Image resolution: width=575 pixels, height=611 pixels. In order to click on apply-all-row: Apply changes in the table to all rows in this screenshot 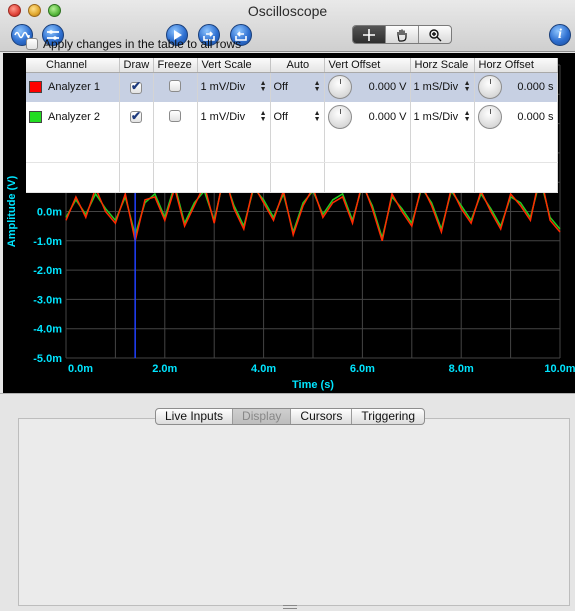, I will do `click(133, 44)`.